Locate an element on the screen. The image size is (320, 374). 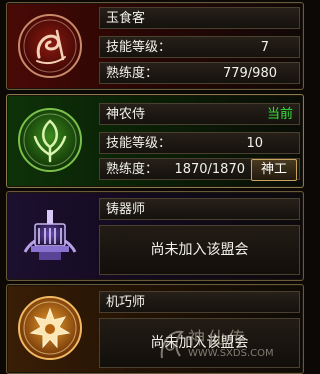
profession-info: 玉食客 技能等级： 7 熟练度： 779/980 is located at coordinates (199, 46).